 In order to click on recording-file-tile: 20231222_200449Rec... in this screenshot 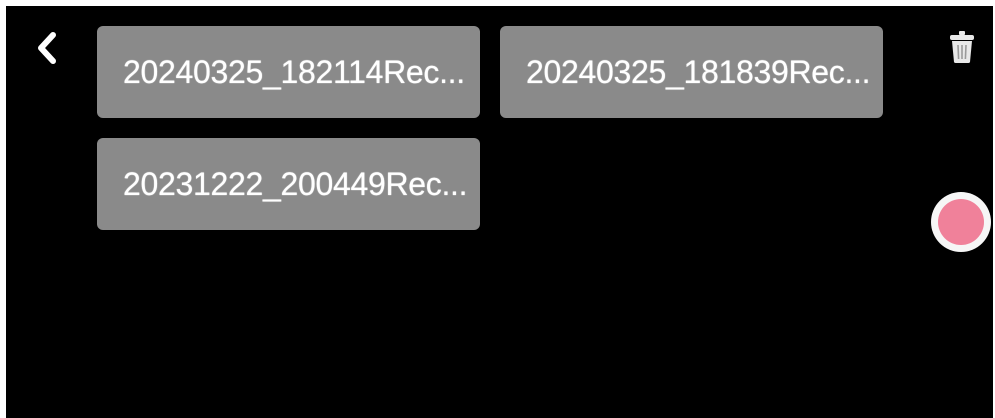, I will do `click(288, 184)`.